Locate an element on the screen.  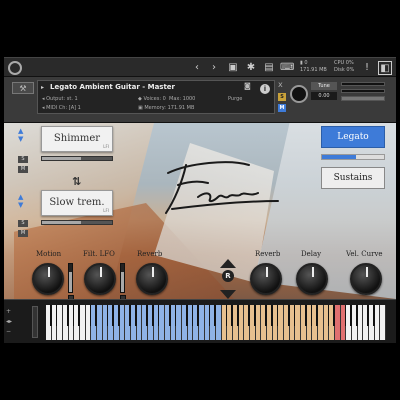
output-meters is located at coordinates (363, 93).